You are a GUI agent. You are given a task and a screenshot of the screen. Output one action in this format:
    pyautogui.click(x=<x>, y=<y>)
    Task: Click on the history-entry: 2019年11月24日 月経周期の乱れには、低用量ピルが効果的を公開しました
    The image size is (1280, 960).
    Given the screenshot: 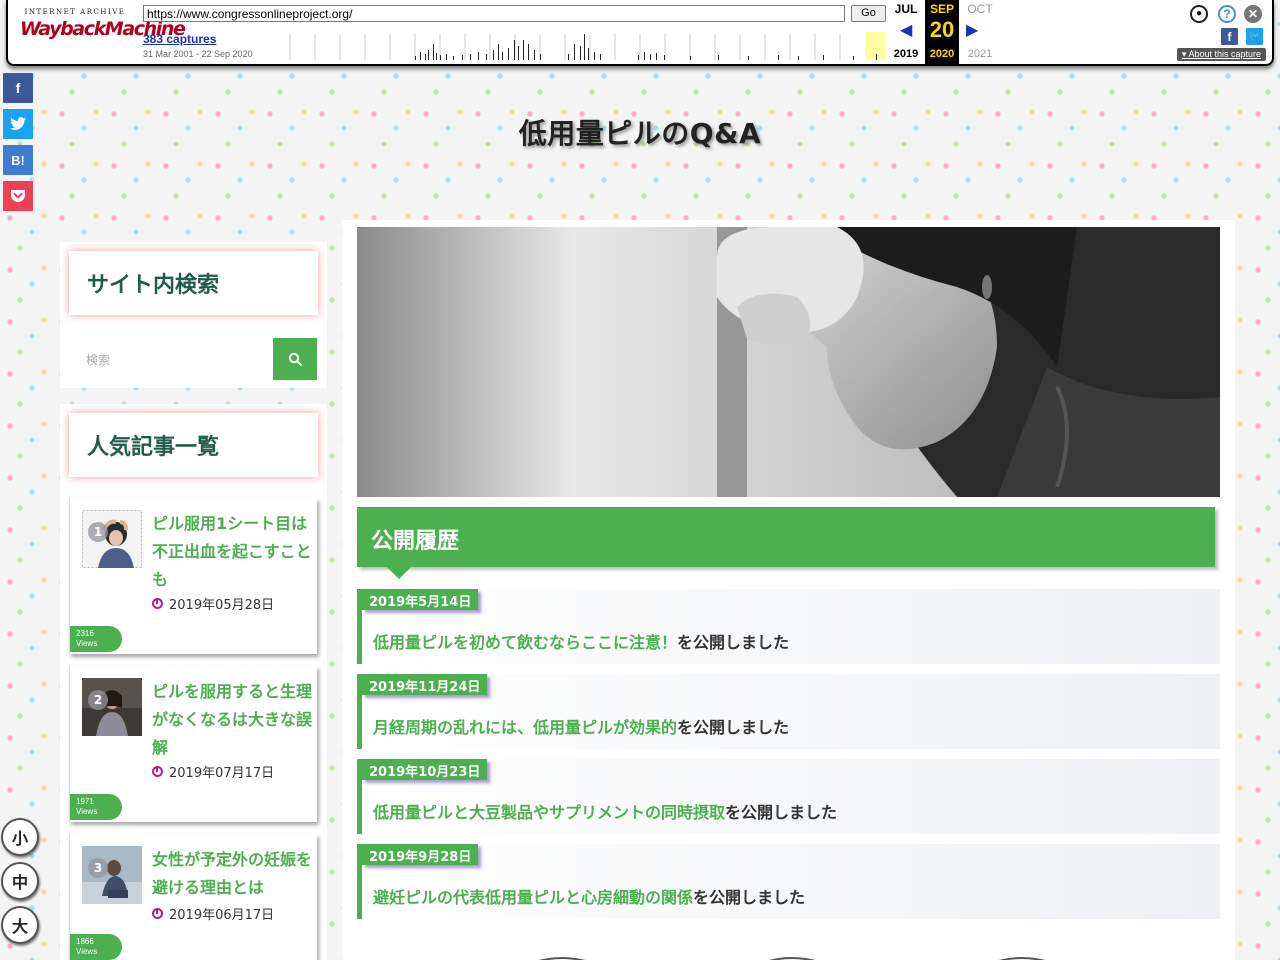 What is the action you would take?
    pyautogui.click(x=788, y=711)
    